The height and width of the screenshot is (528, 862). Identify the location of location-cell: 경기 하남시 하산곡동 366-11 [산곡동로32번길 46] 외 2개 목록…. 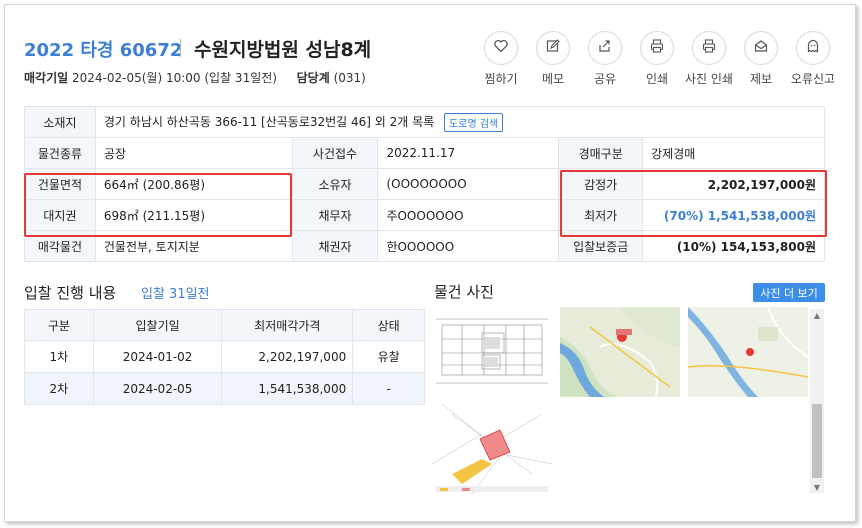
(460, 122).